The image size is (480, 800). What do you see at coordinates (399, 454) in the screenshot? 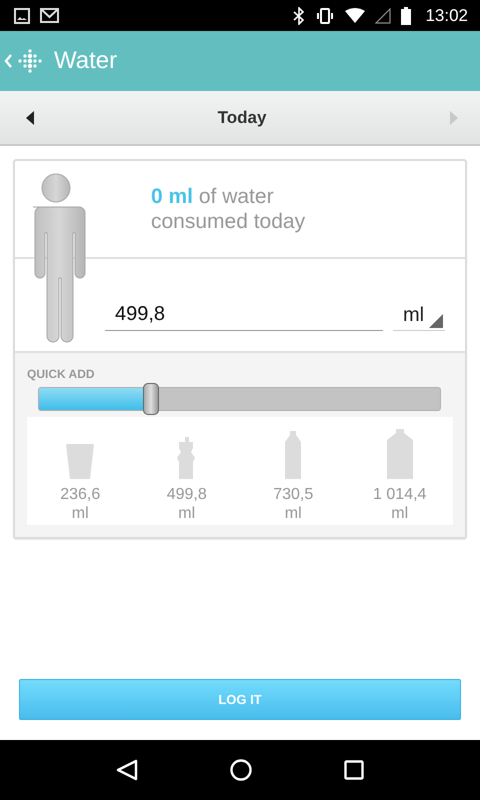
I see `jug-icon` at bounding box center [399, 454].